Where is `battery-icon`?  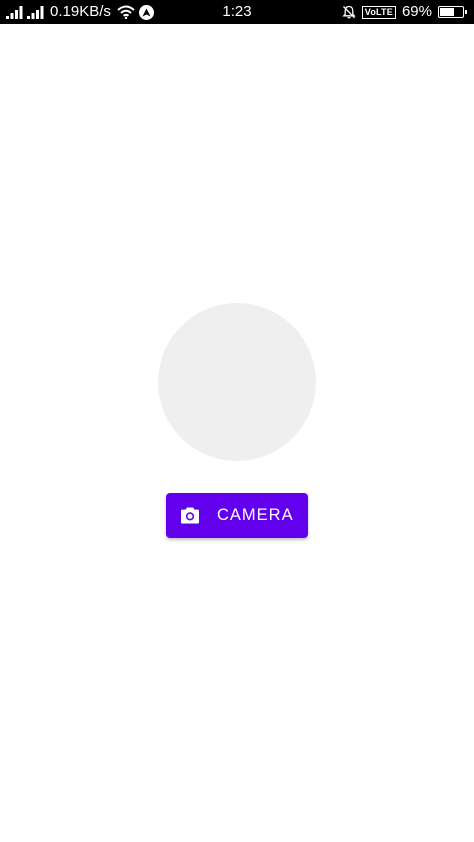
battery-icon is located at coordinates (452, 12).